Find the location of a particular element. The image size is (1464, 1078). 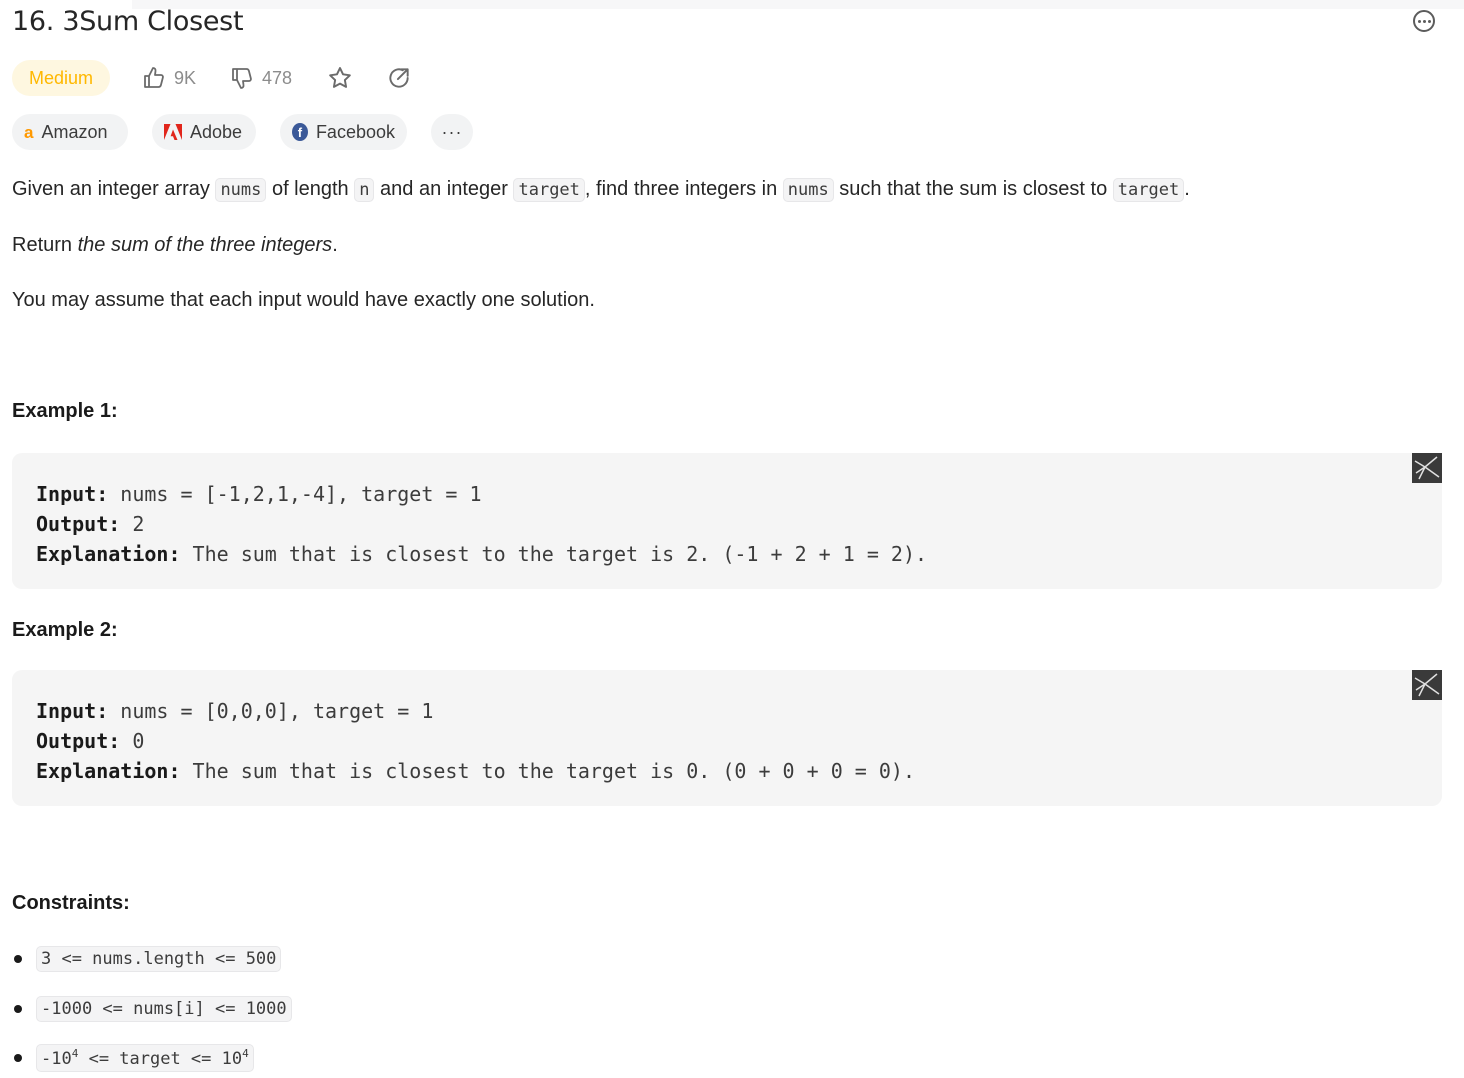

example-output: Output: 2 is located at coordinates (90, 524).